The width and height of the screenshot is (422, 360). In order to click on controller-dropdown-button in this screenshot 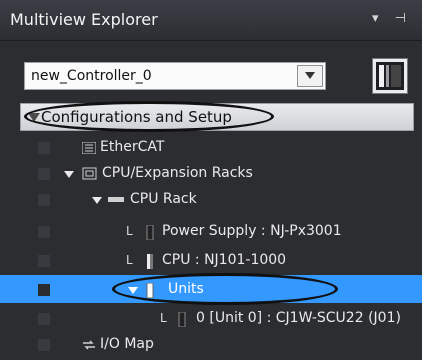, I will do `click(310, 76)`.